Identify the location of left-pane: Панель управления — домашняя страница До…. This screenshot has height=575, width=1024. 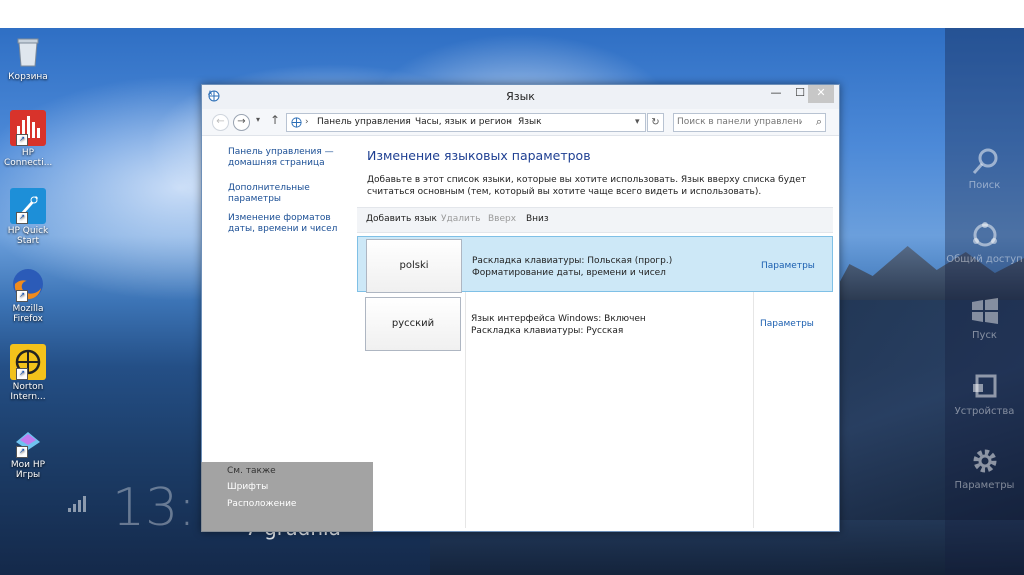
(293, 195).